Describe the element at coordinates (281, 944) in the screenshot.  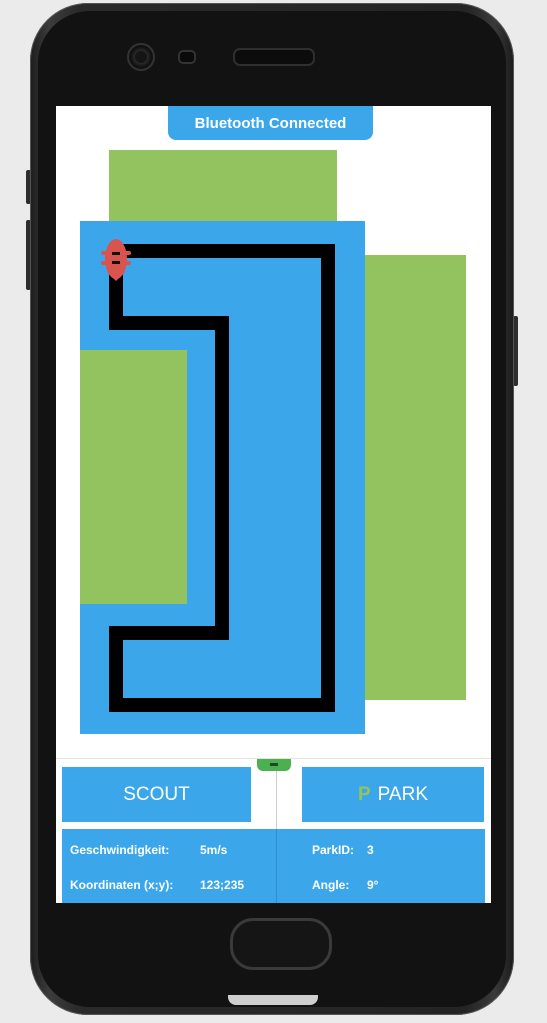
I see `home-button` at that location.